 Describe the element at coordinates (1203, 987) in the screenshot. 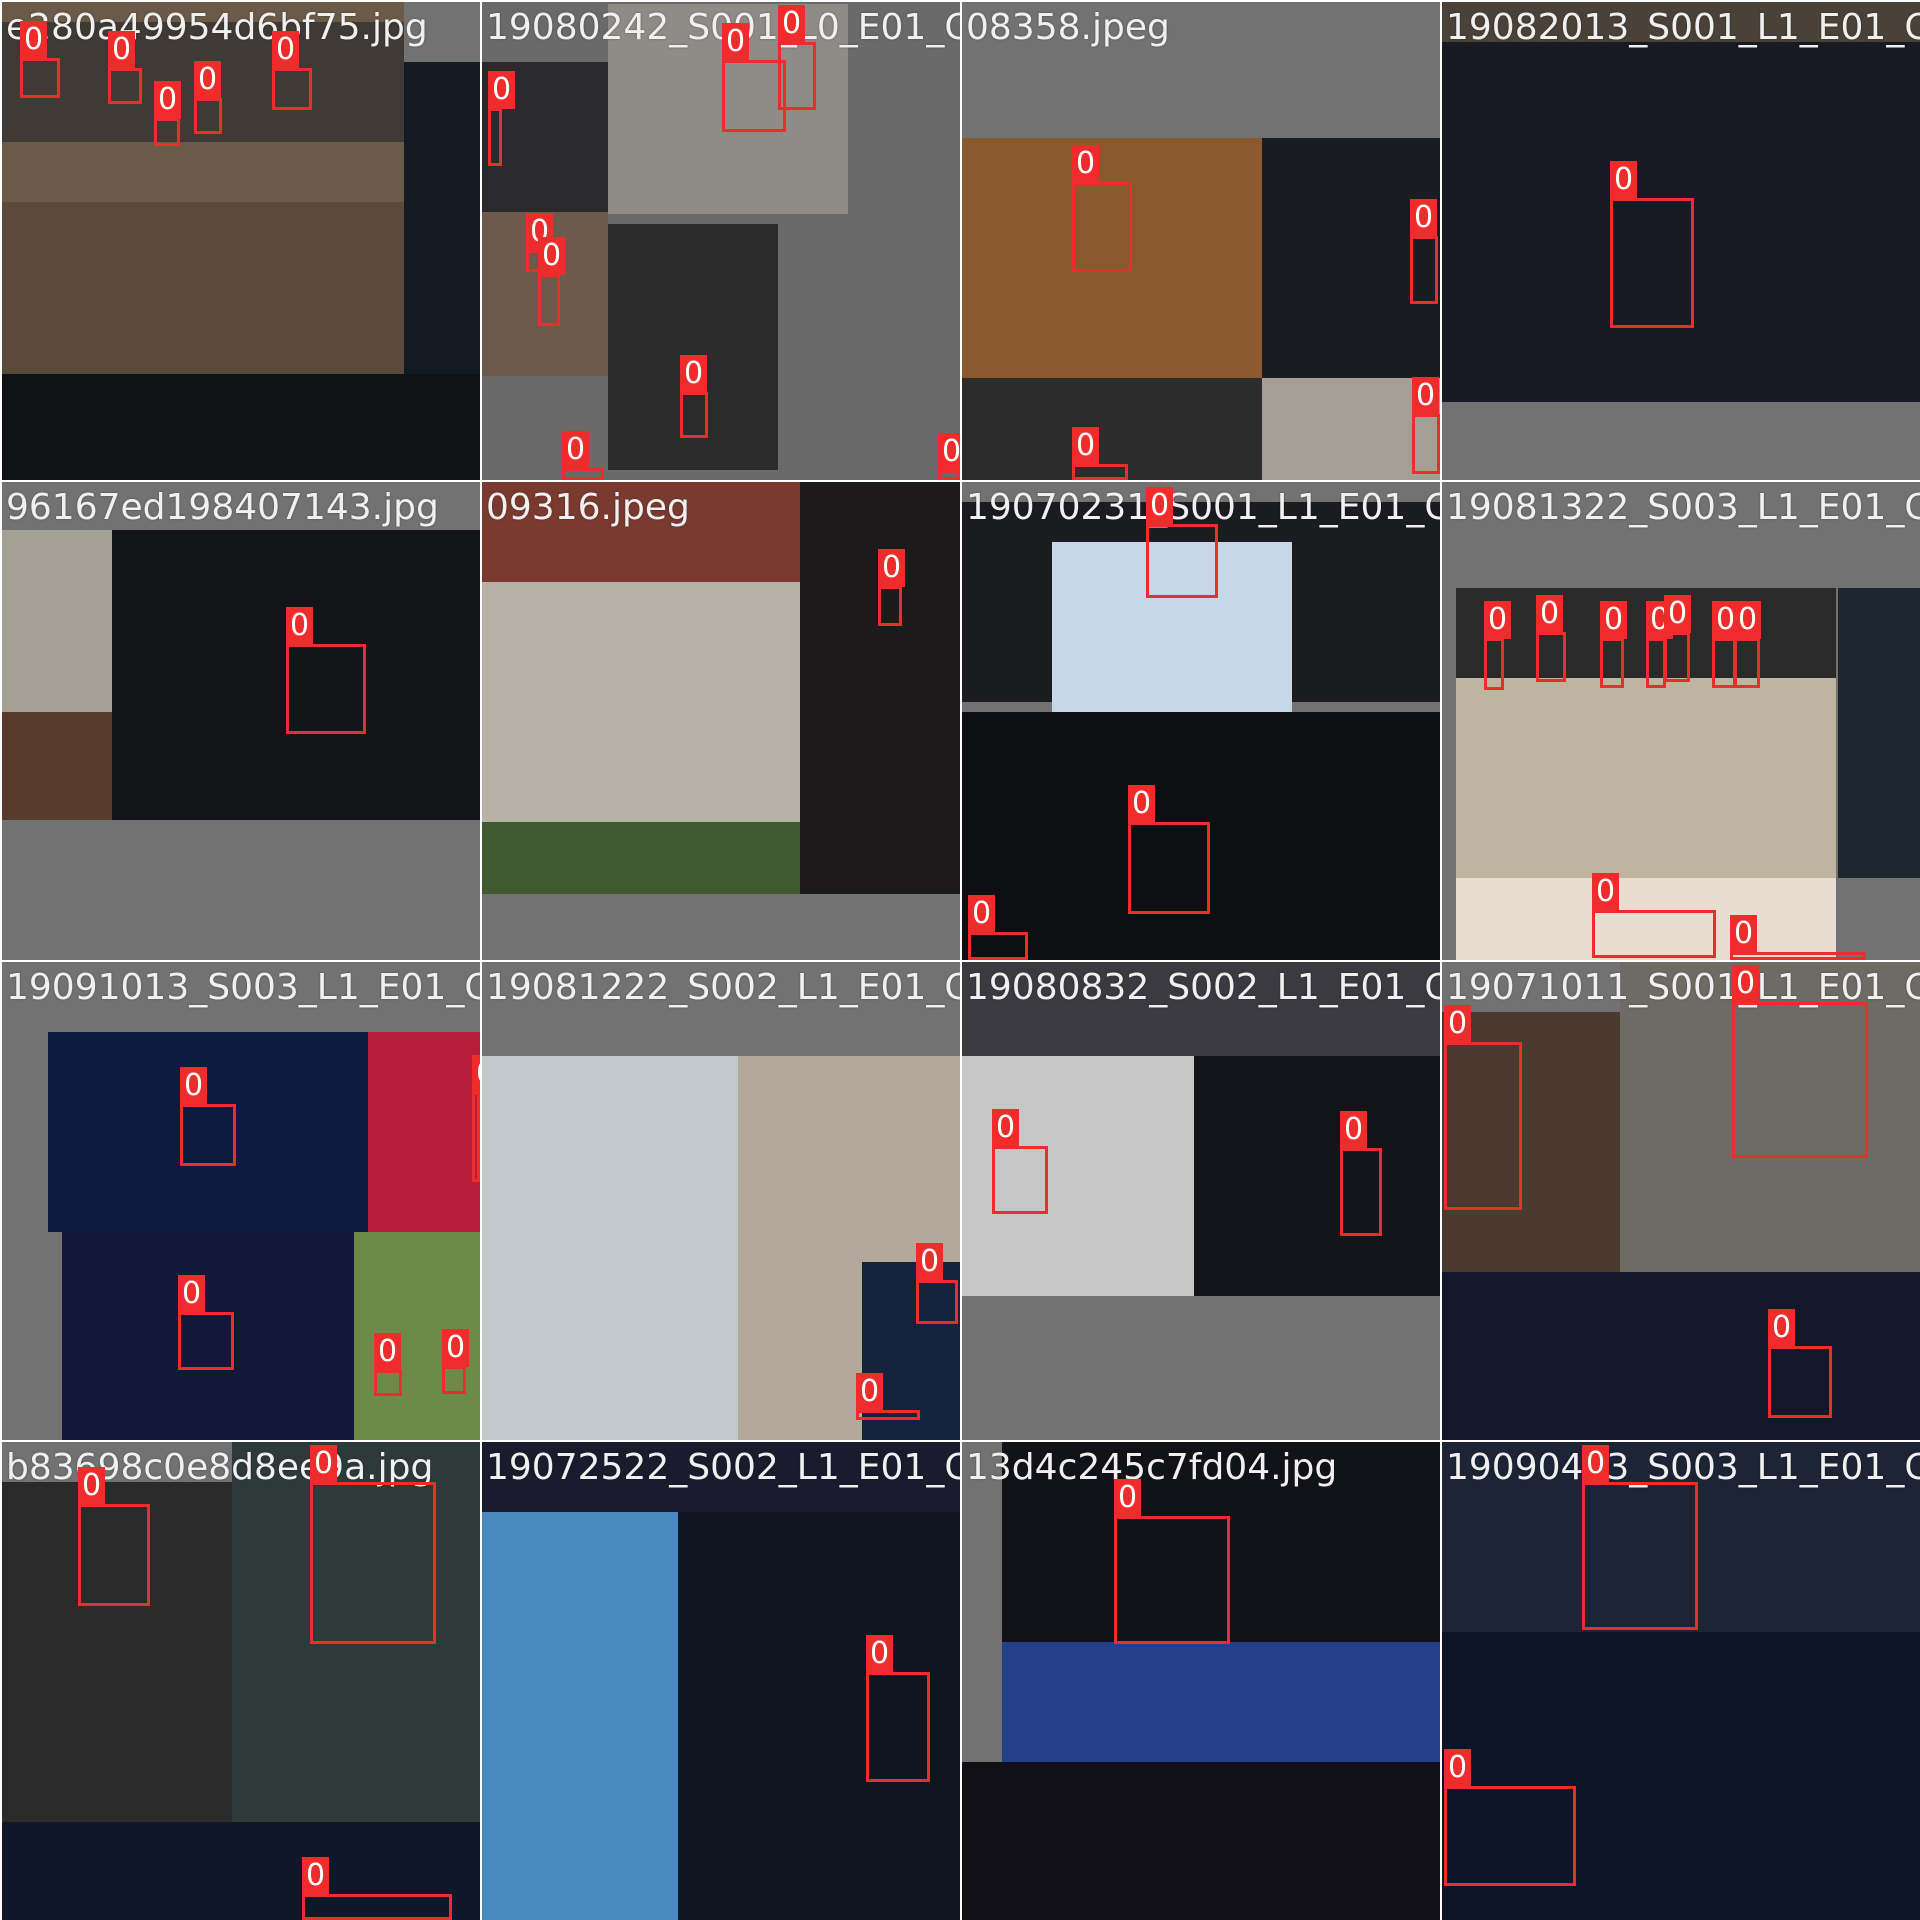

I see `tile-filename: 19080832_S002_L1_E01_C11.jpg` at that location.